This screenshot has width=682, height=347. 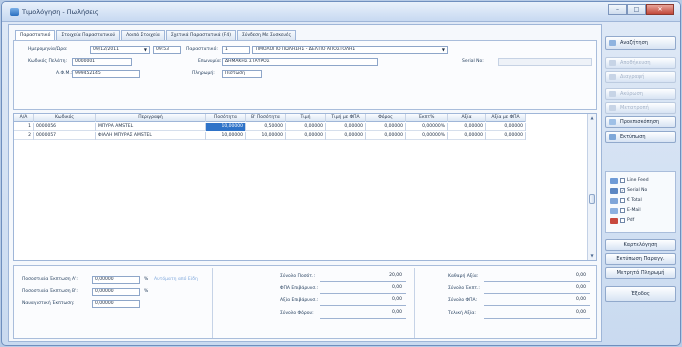 What do you see at coordinates (427, 118) in the screenshot?
I see `column-header: Έκπτ%` at bounding box center [427, 118].